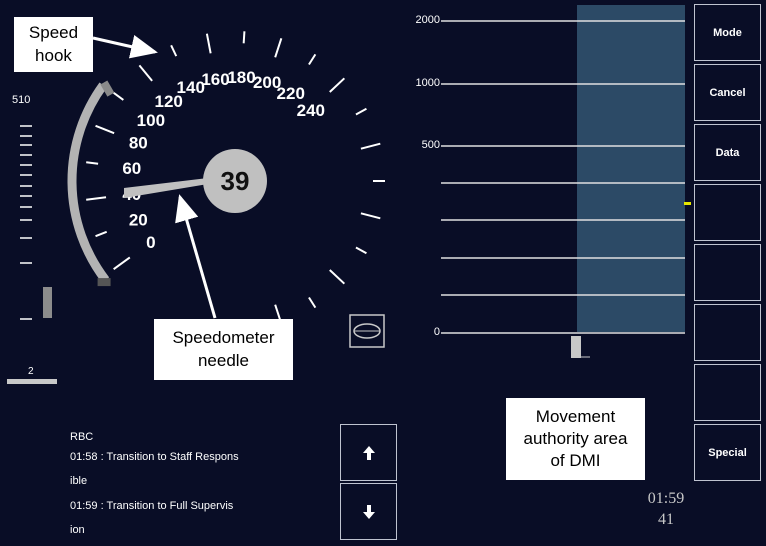 The height and width of the screenshot is (546, 766). What do you see at coordinates (223, 349) in the screenshot?
I see `callout-speedometer-needle: Speedometer needle` at bounding box center [223, 349].